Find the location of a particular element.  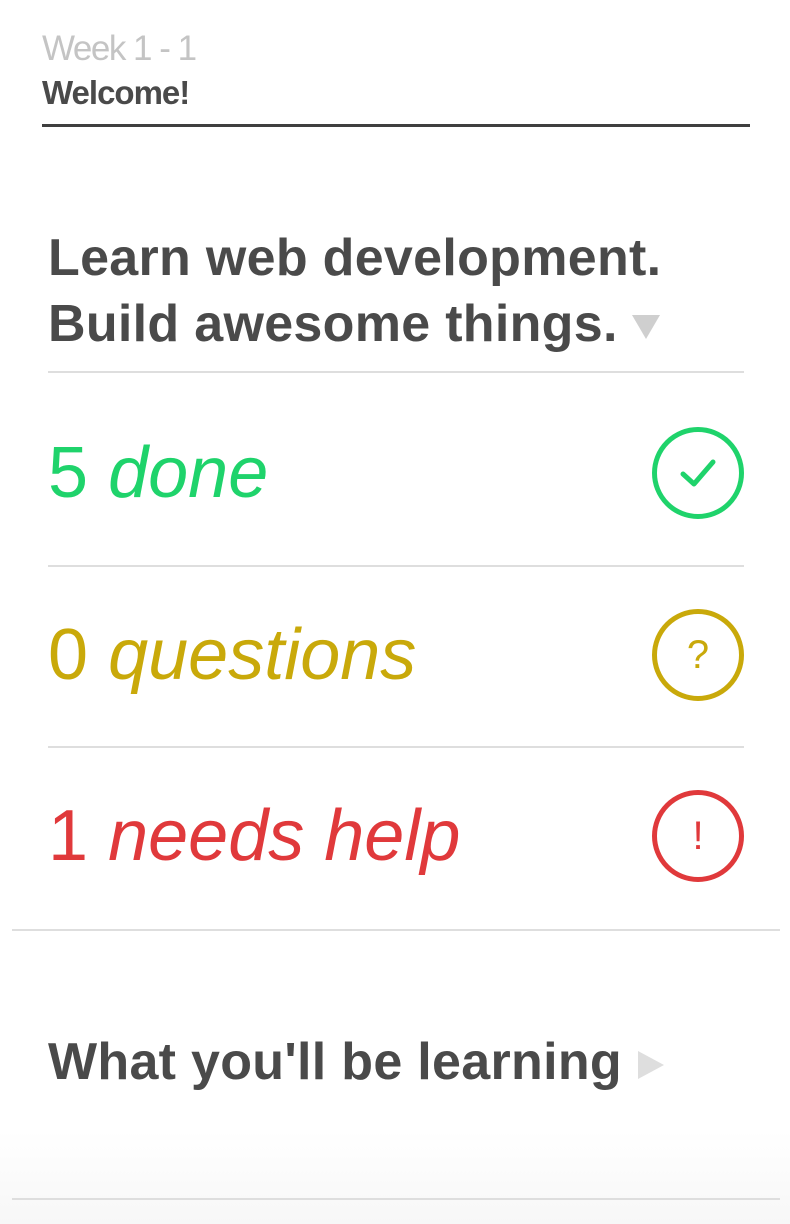

stat-text: 1 needs help is located at coordinates (254, 836).